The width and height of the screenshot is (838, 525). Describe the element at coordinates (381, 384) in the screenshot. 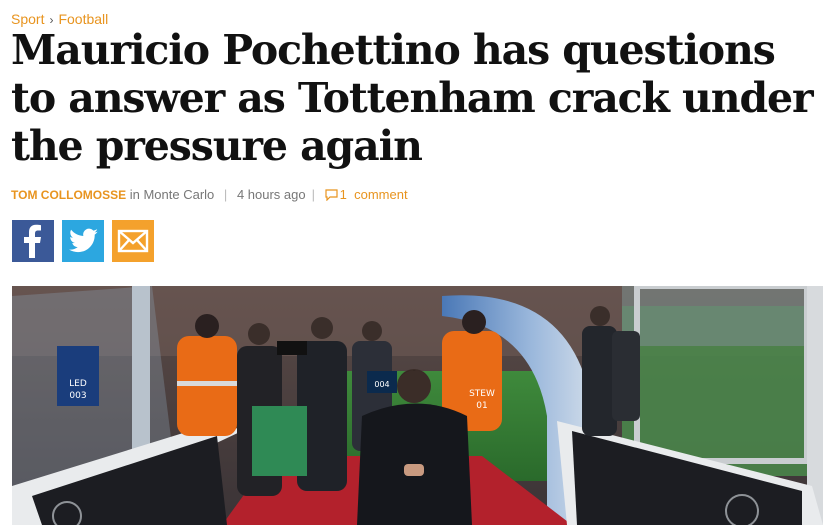

I see `svg-text: 004` at that location.